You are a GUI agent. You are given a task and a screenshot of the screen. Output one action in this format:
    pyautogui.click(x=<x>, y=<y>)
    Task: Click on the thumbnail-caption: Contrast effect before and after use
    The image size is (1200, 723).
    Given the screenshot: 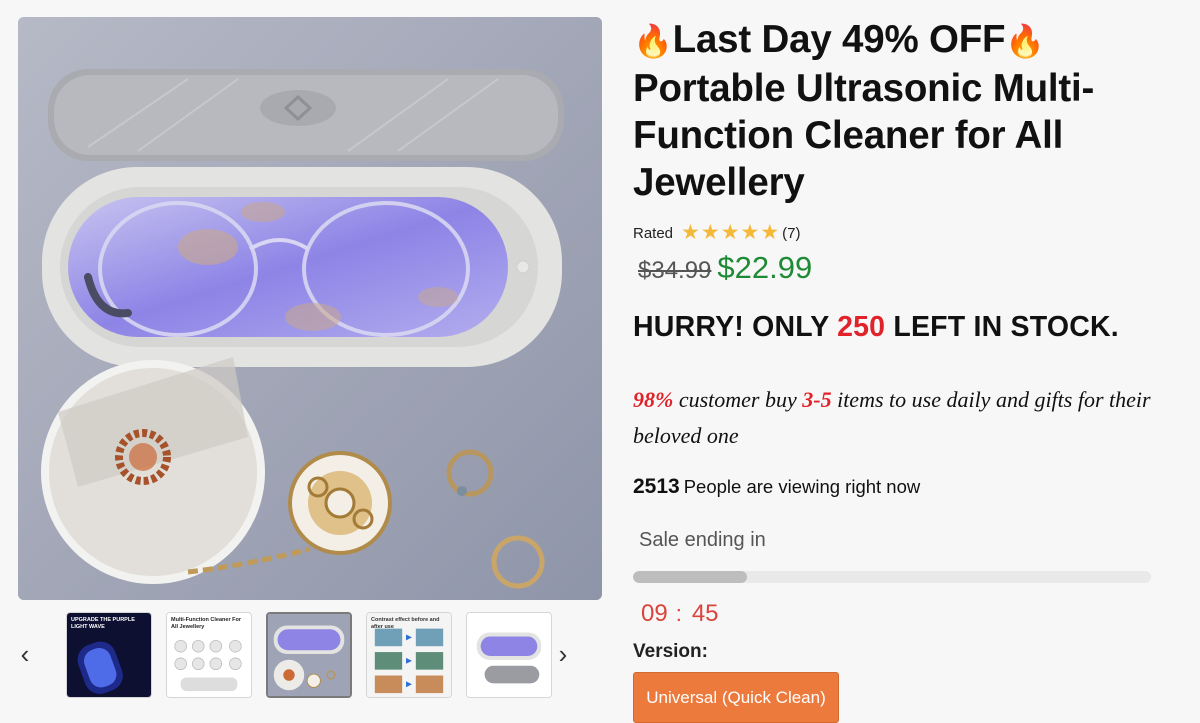 What is the action you would take?
    pyautogui.click(x=405, y=623)
    